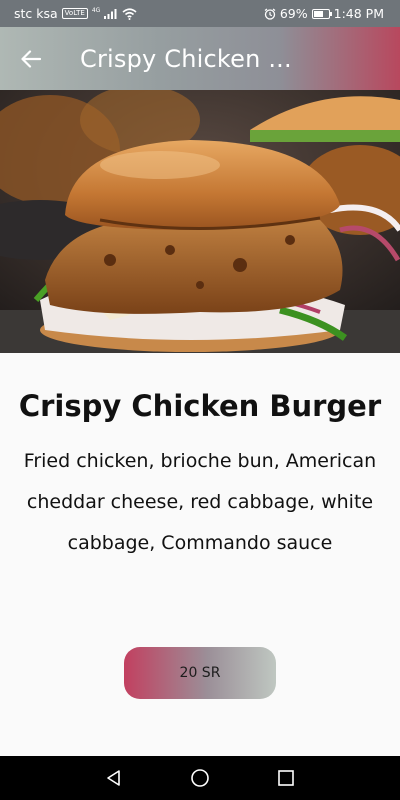 This screenshot has height=800, width=400. I want to click on nav-back-button, so click(114, 778).